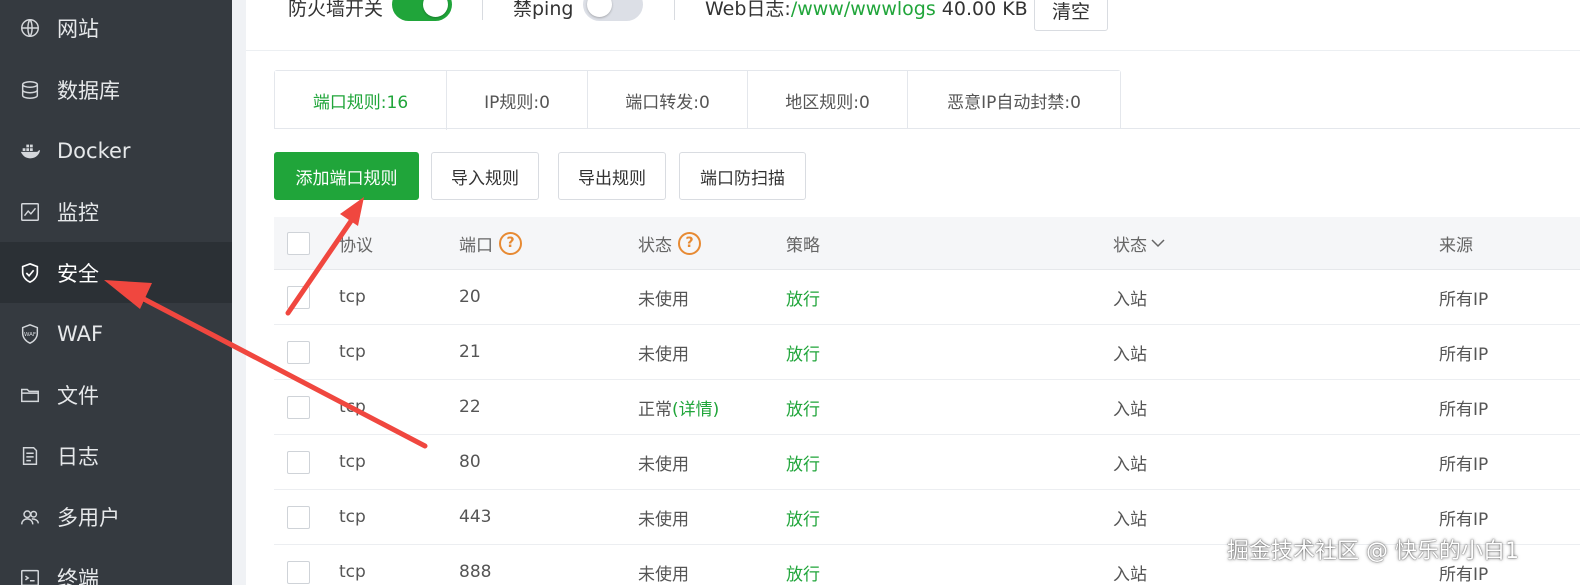 This screenshot has height=585, width=1580. Describe the element at coordinates (927, 462) in the screenshot. I see `table-row: tcp 80 未使用 放行 入站 所有IP` at that location.